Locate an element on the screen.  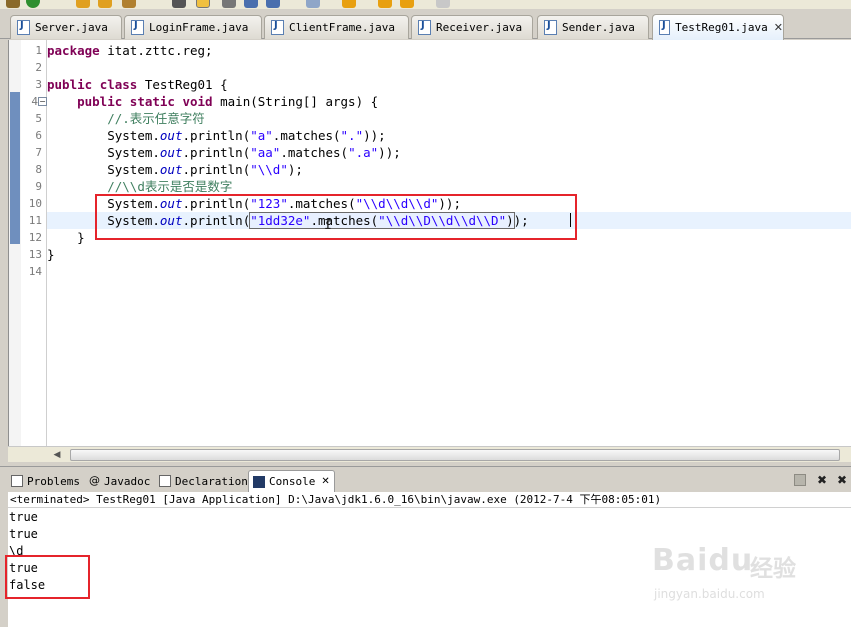
code-line-8: System.out.println("\\d"); is located at coordinates (205, 169).